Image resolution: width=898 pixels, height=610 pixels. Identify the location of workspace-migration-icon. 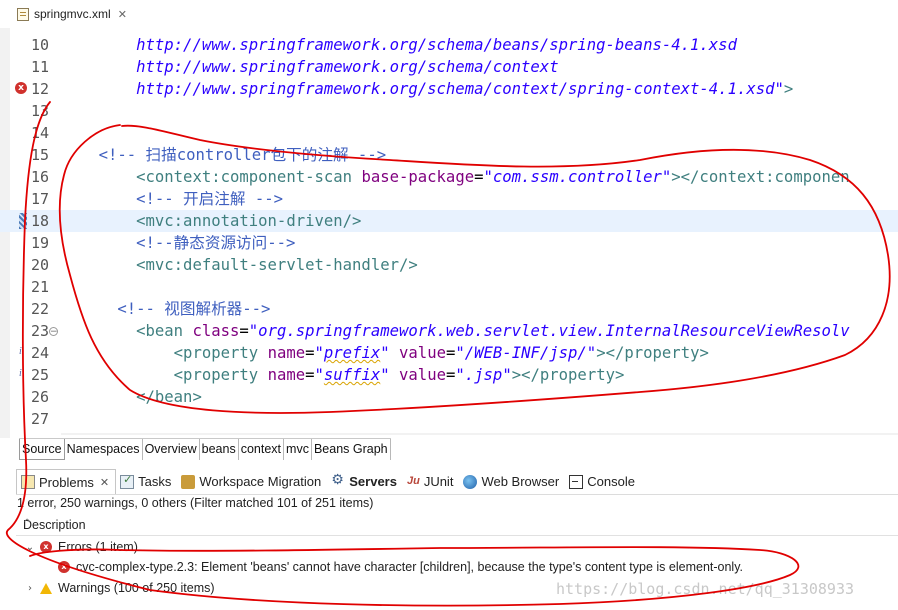
(188, 481).